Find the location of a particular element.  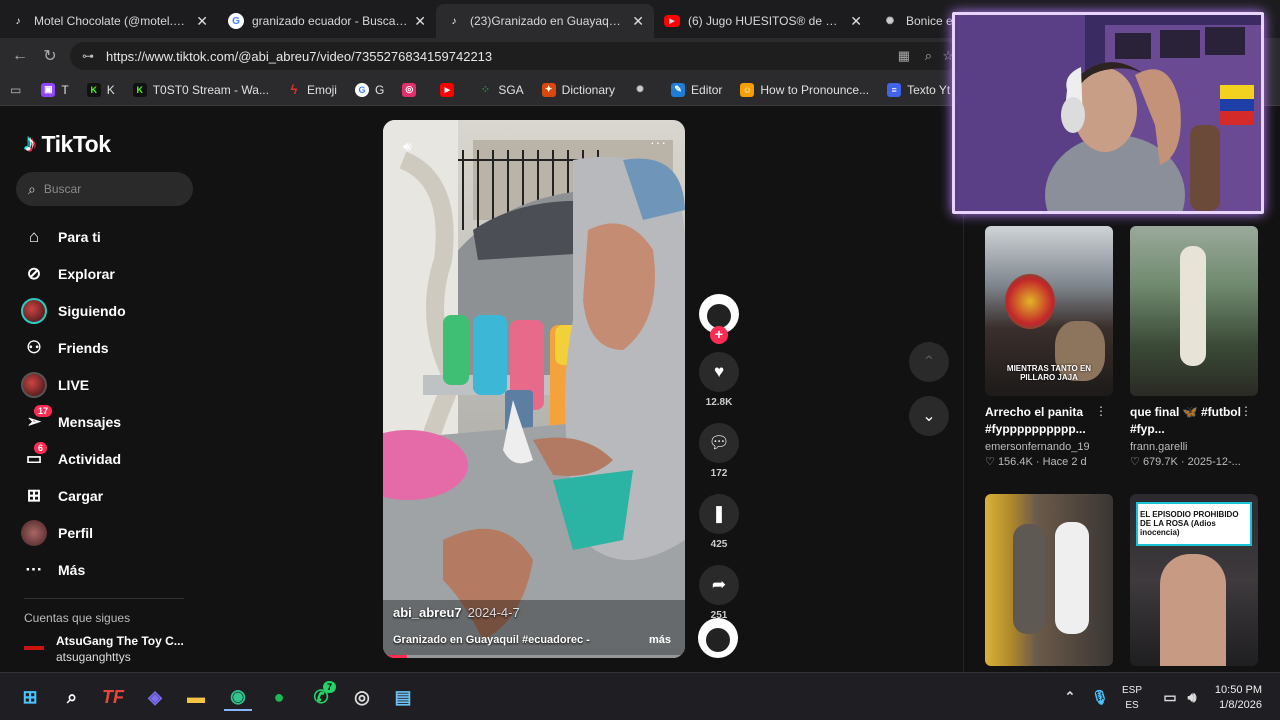

share-icon: ➦ is located at coordinates (719, 585).